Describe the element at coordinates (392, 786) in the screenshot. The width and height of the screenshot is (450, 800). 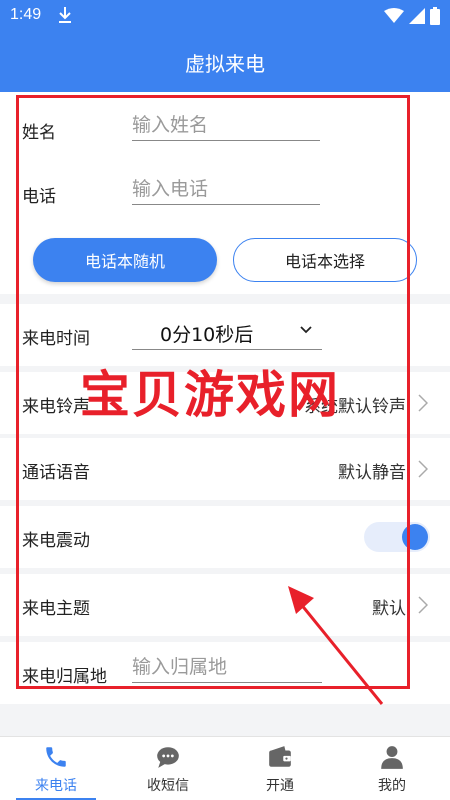
I see `tab-label: 我的` at that location.